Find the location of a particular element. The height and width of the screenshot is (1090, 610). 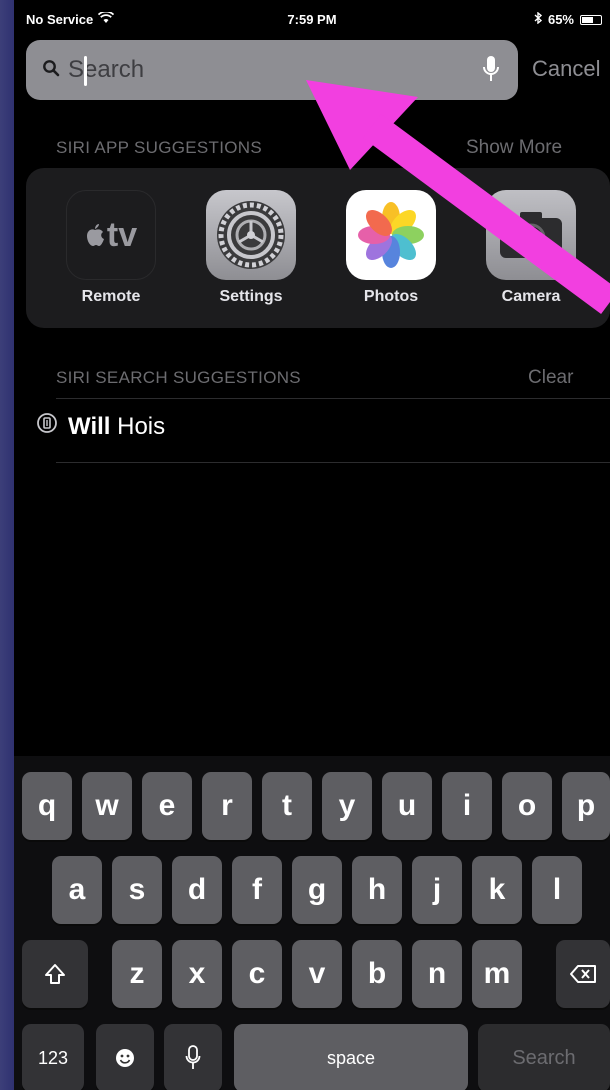

battery-icon is located at coordinates (591, 19).